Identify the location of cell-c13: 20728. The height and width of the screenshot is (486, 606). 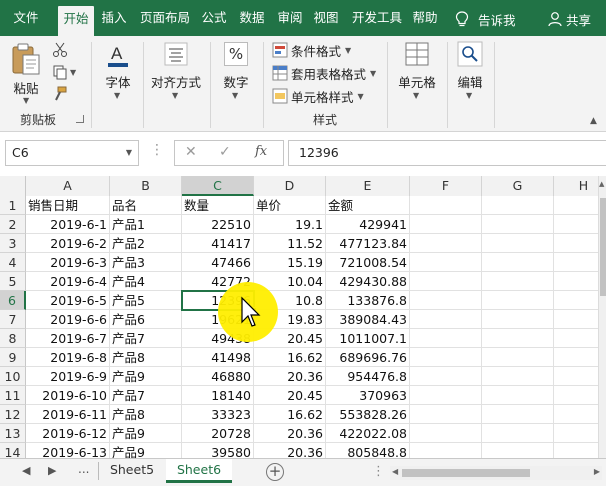
(218, 433).